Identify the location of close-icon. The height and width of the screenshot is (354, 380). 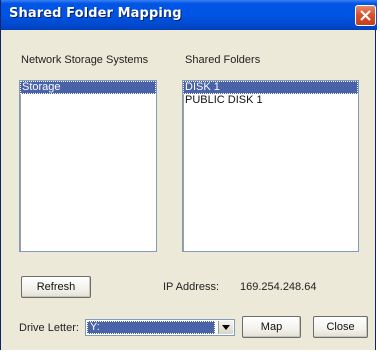
(365, 15).